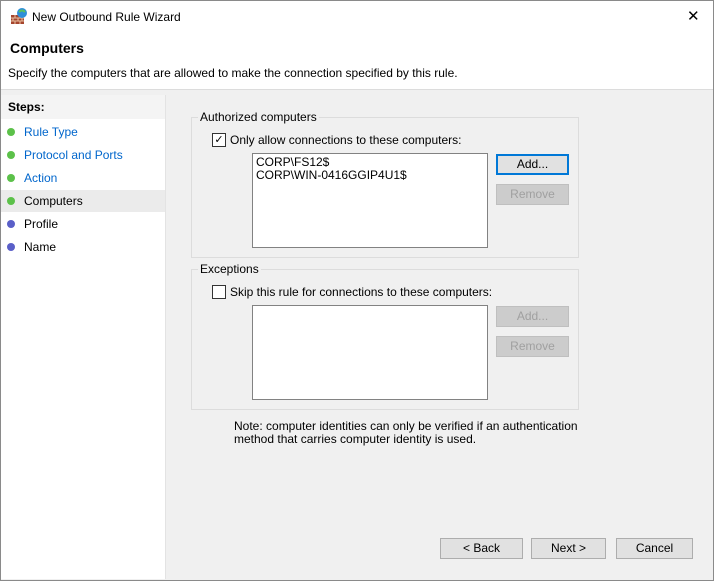  Describe the element at coordinates (532, 194) in the screenshot. I see `remove-authorized-button: Remove` at that location.